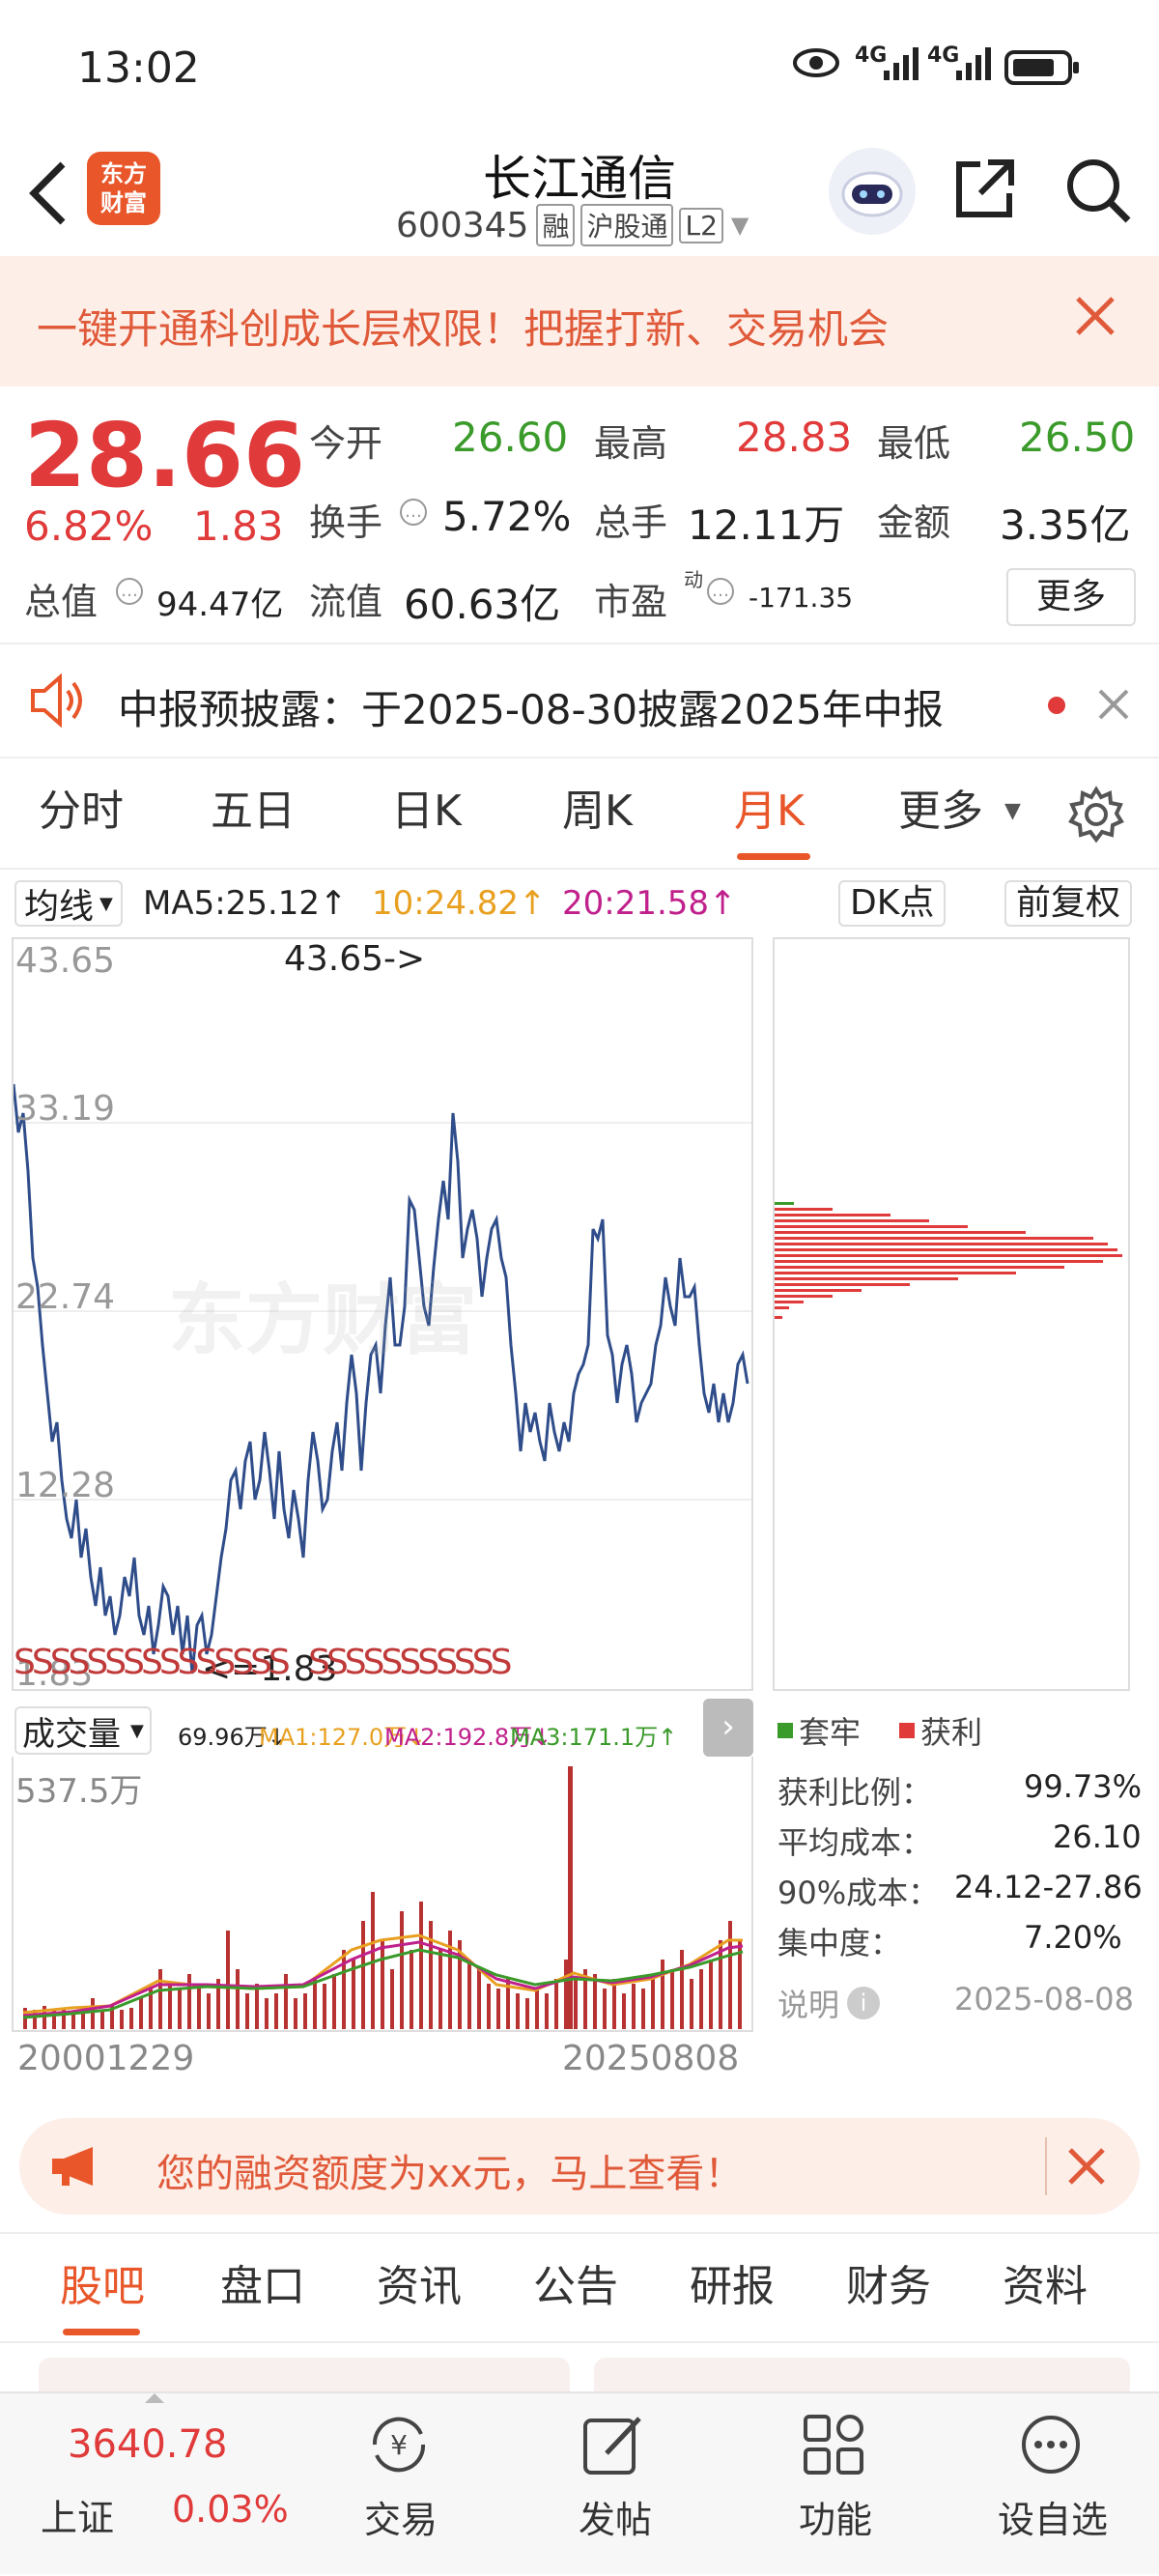 The height and width of the screenshot is (2576, 1159). I want to click on post-button: 发帖, so click(615, 2485).